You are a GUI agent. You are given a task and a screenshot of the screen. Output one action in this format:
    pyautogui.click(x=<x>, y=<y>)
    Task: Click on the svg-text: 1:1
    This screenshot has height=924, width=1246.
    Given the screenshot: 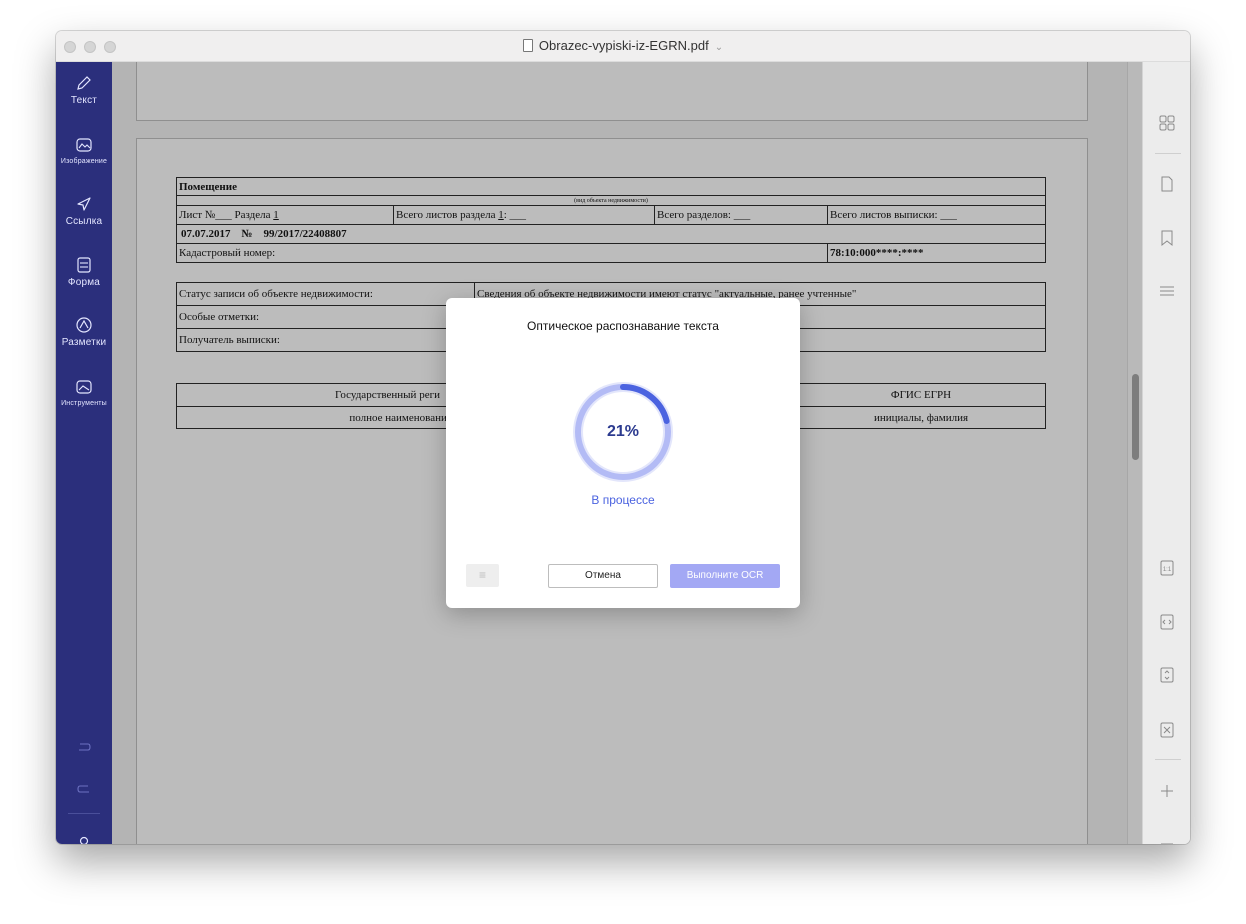 What is the action you would take?
    pyautogui.click(x=1167, y=570)
    